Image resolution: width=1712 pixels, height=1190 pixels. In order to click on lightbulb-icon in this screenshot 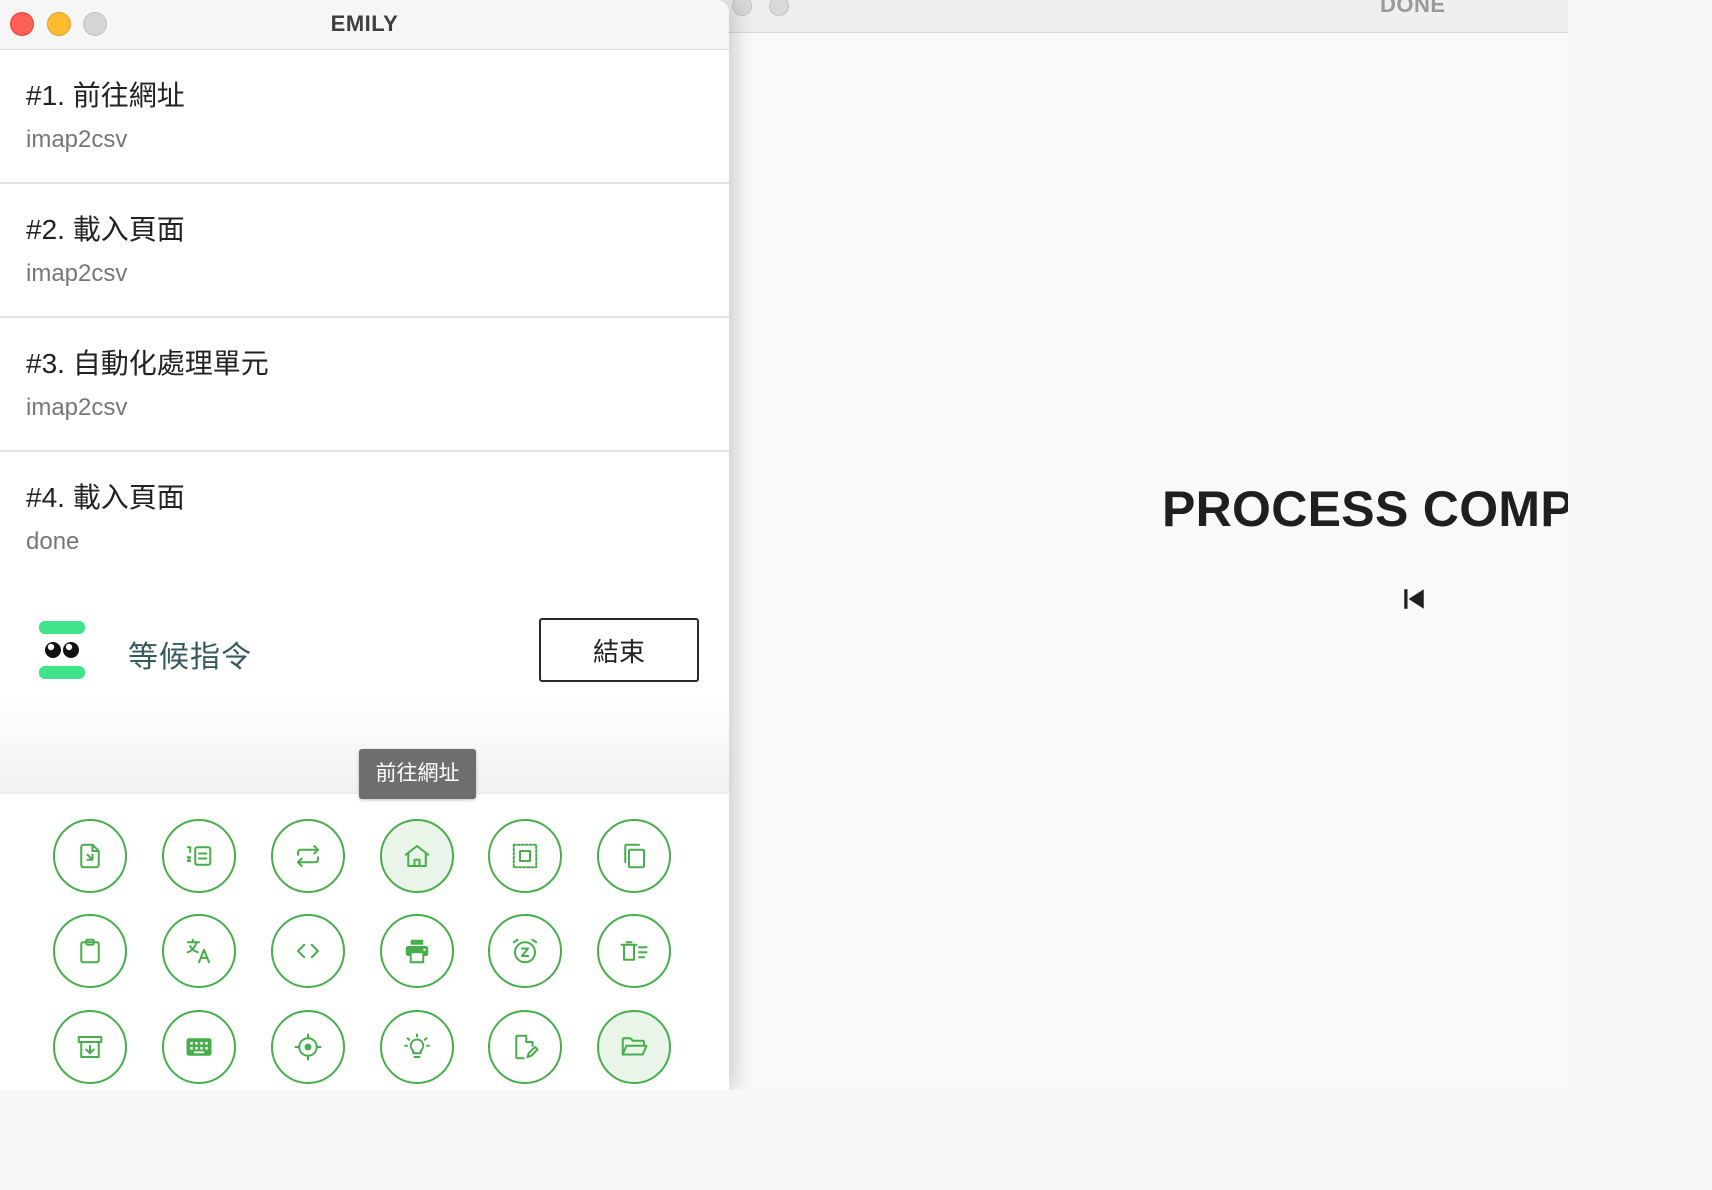, I will do `click(417, 1047)`.